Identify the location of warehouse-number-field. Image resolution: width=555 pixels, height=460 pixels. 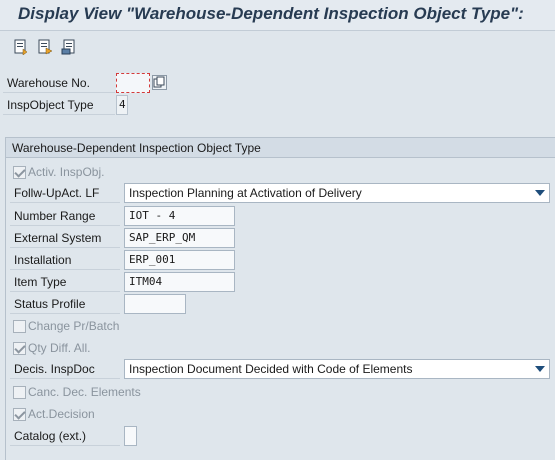
(133, 83).